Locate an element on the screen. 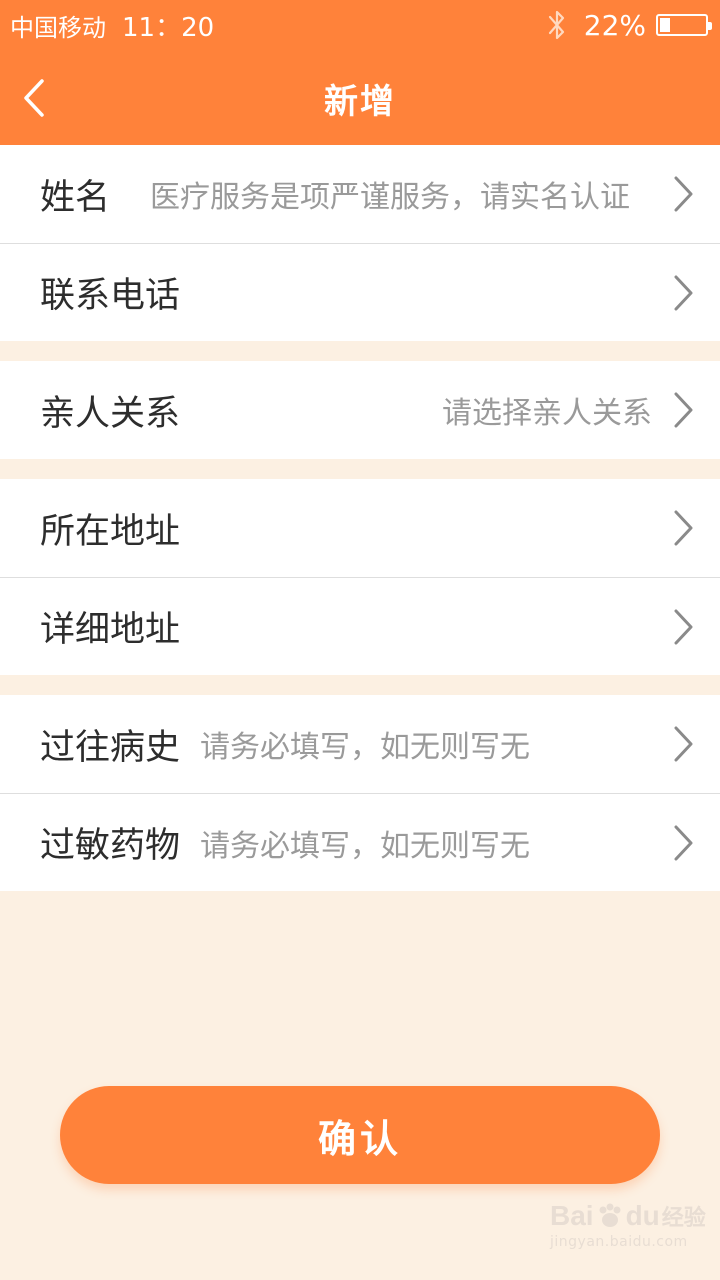  confirm-button: 确认 is located at coordinates (360, 1135).